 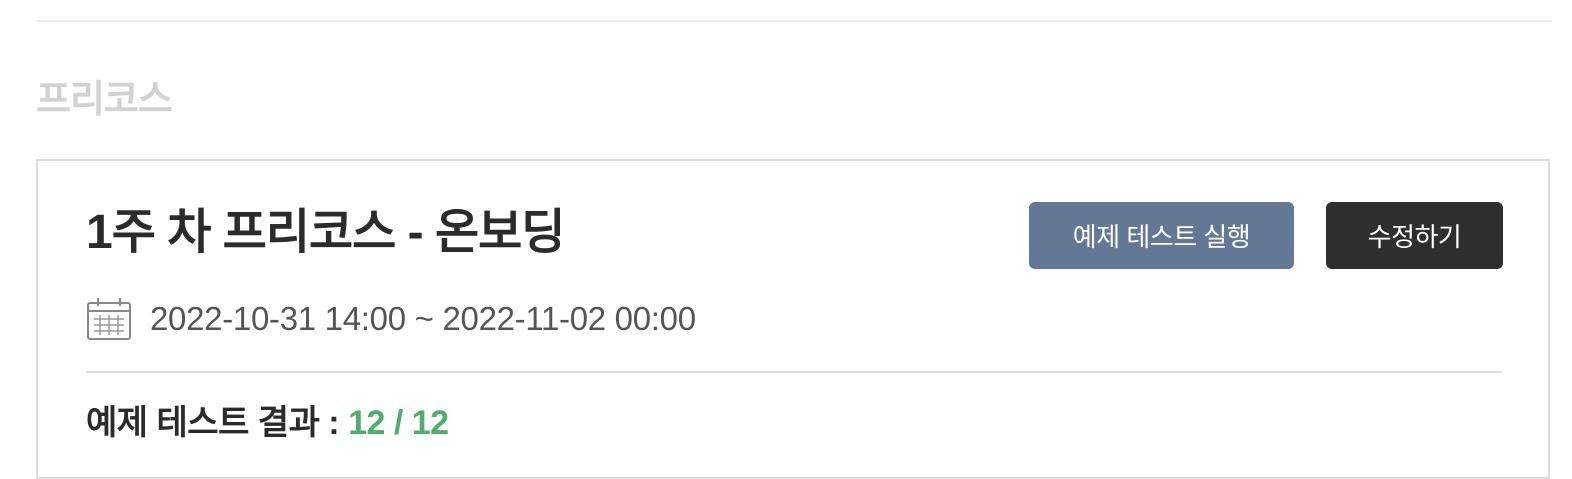 I want to click on calendar-icon, so click(x=109, y=319).